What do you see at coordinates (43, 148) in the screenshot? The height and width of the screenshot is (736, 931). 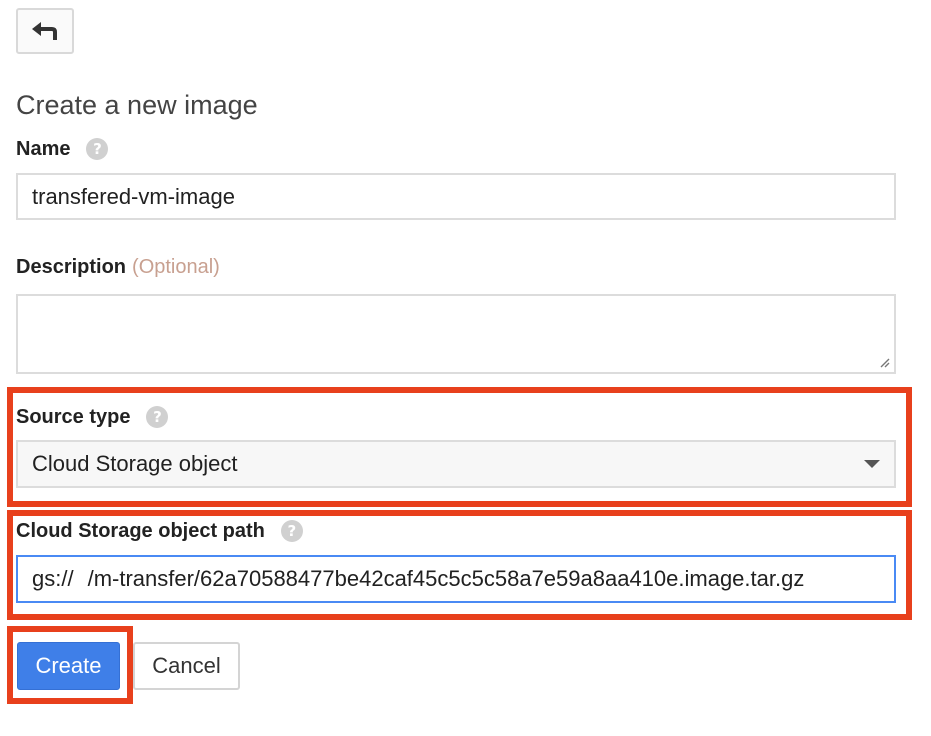 I see `name-label: Name` at bounding box center [43, 148].